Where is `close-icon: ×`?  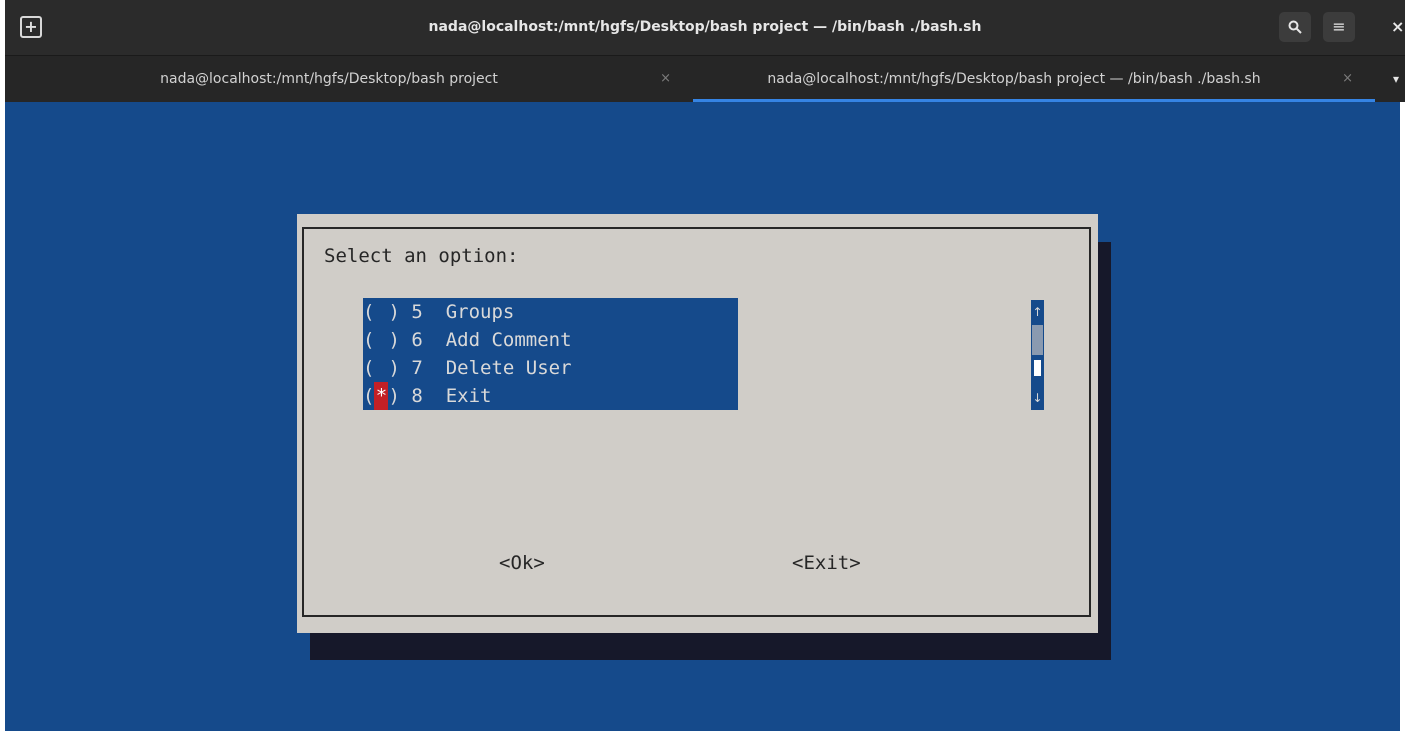
close-icon: × is located at coordinates (1398, 26).